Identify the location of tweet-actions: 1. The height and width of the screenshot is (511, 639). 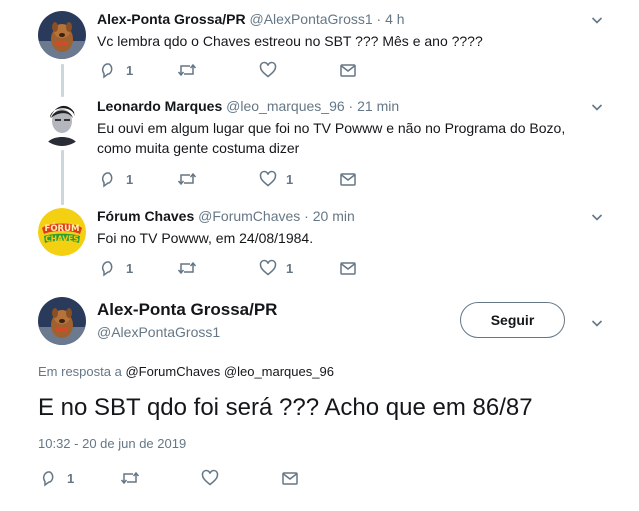
(247, 70).